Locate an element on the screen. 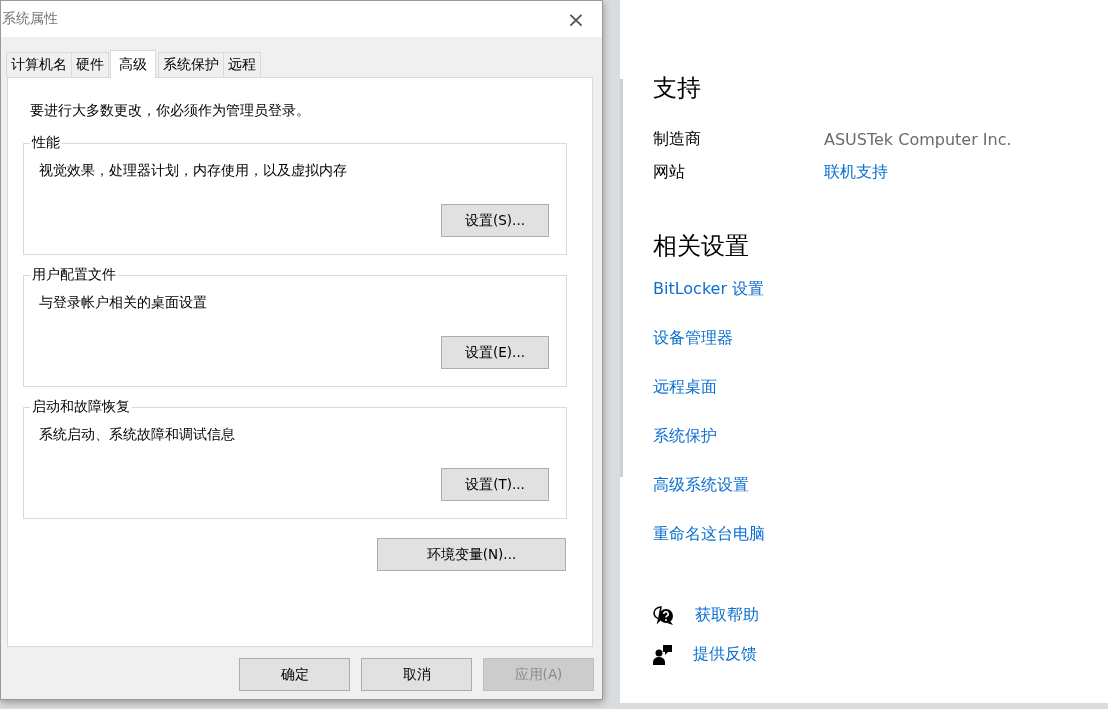 The image size is (1108, 709). settings-link: 重命名这台电脑 is located at coordinates (709, 534).